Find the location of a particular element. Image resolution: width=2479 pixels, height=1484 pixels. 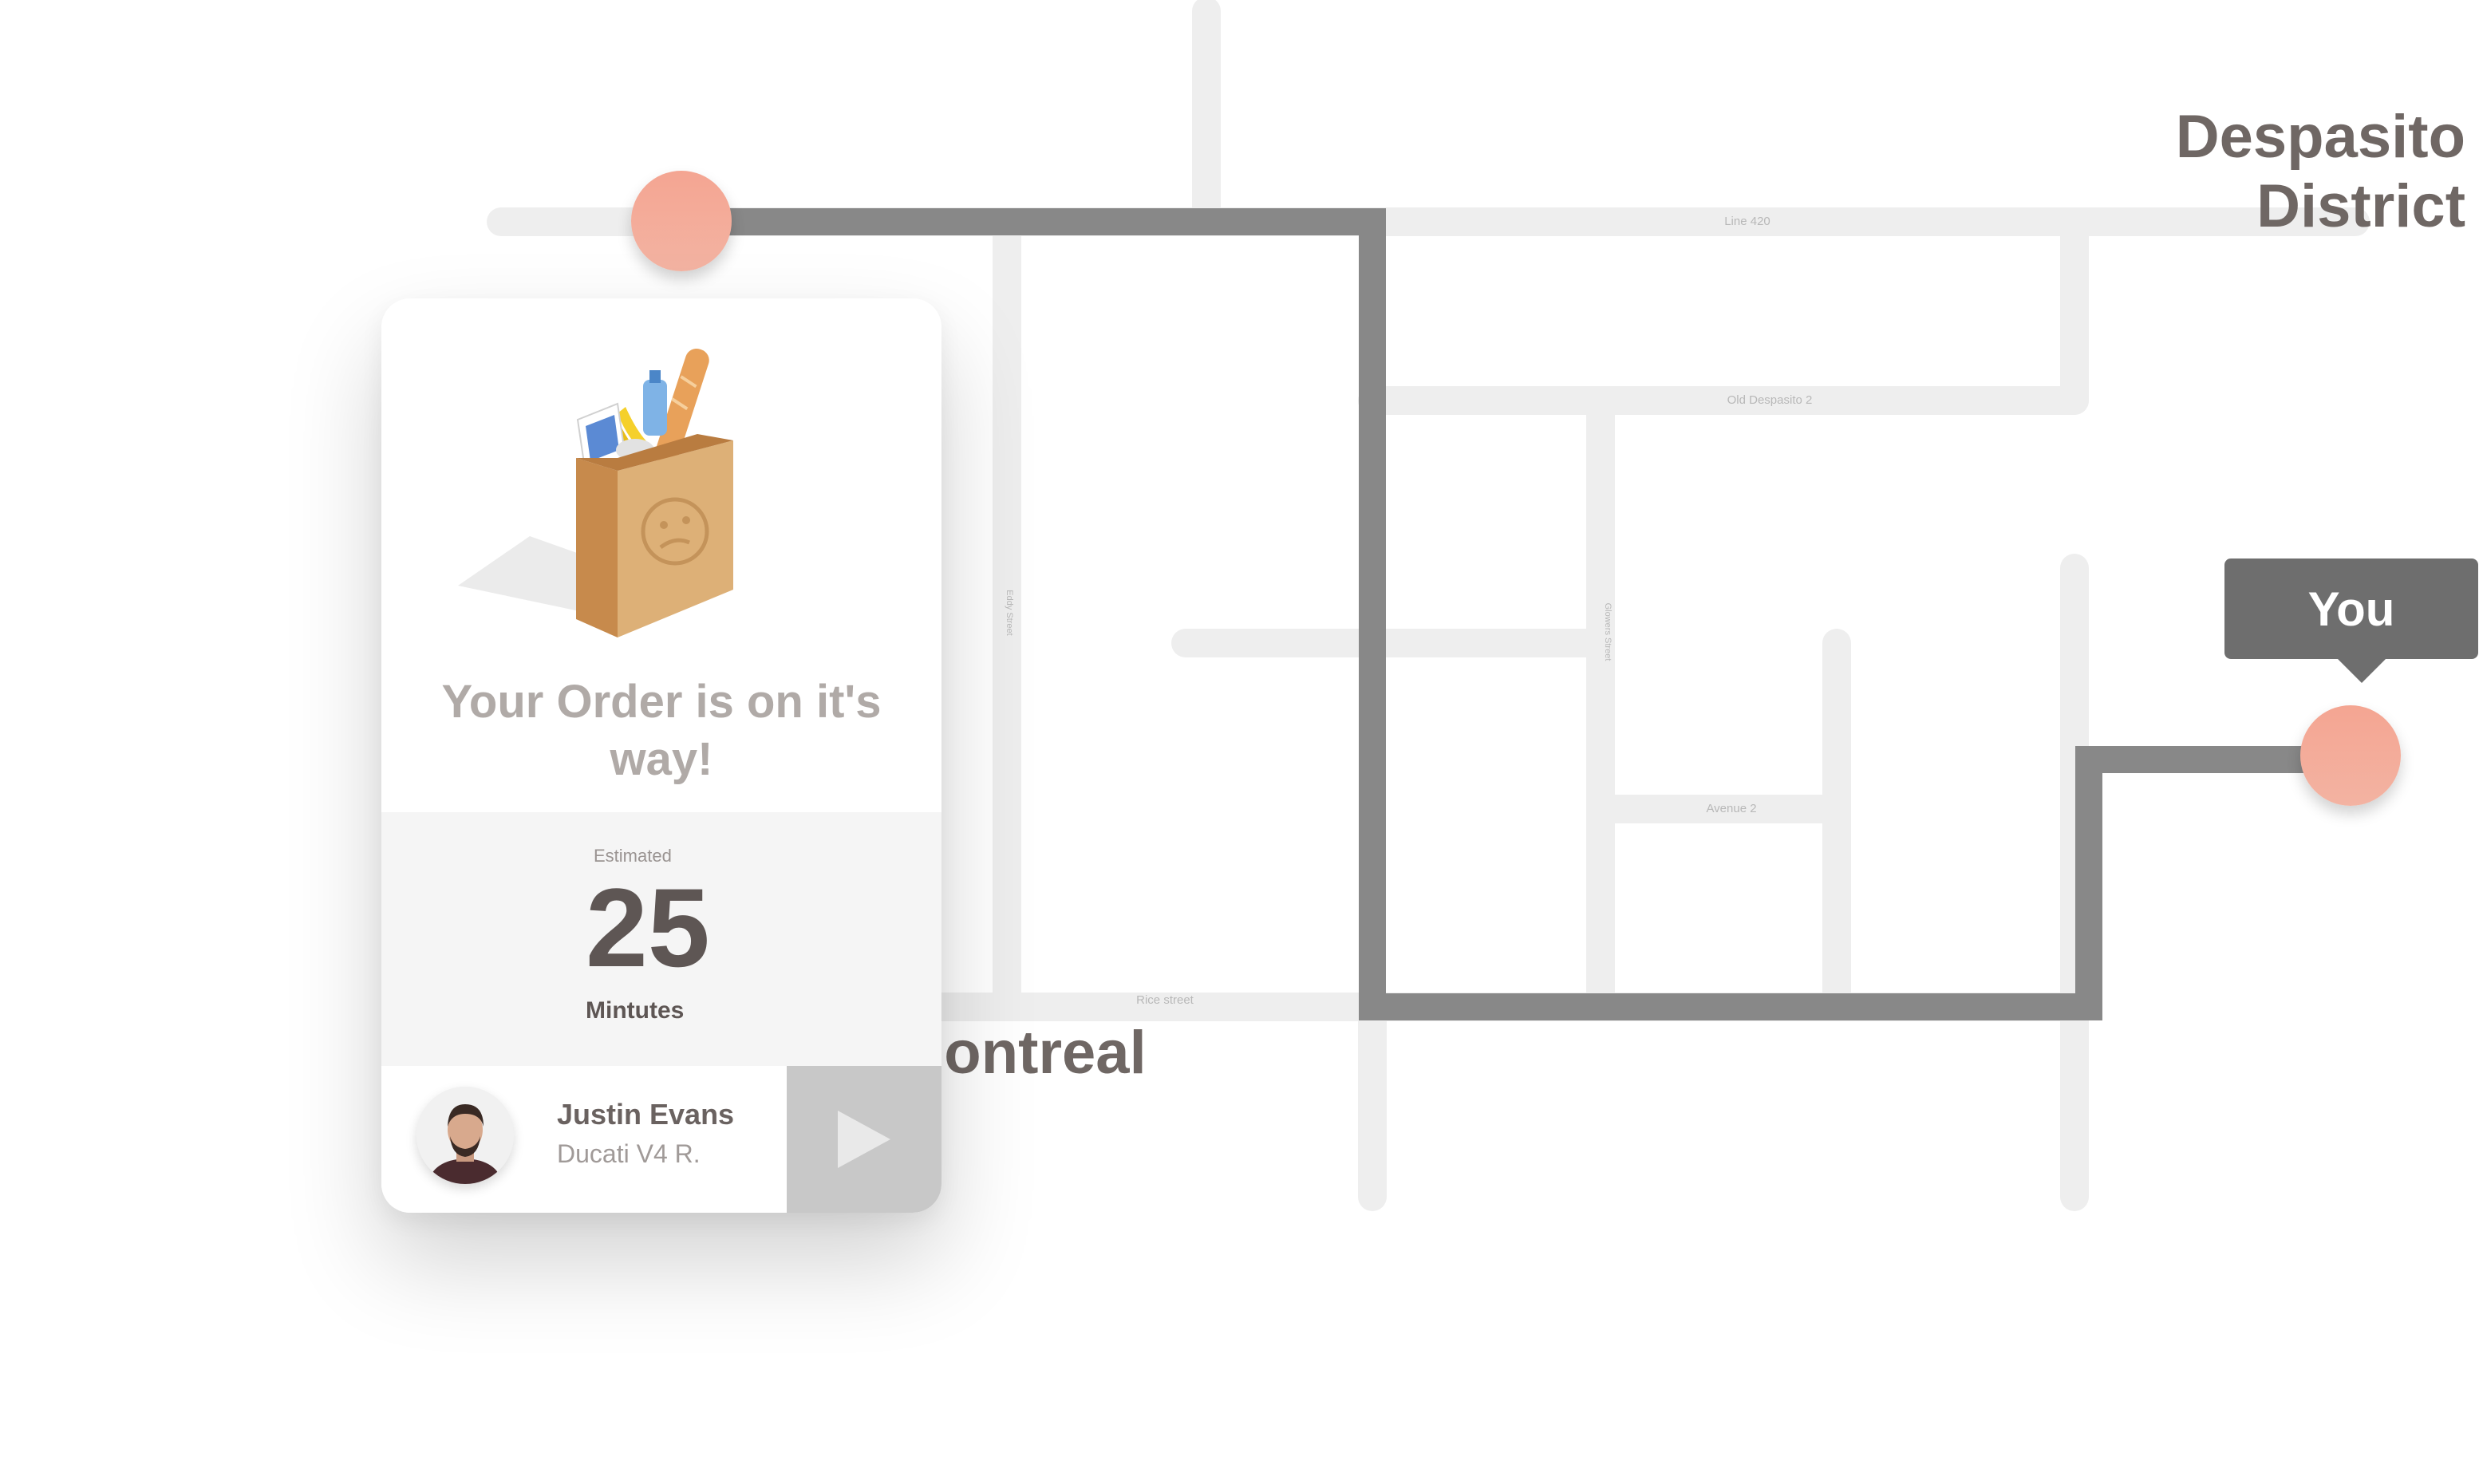

delivery-estimate: Estimated 25 Mintutes is located at coordinates (661, 939).